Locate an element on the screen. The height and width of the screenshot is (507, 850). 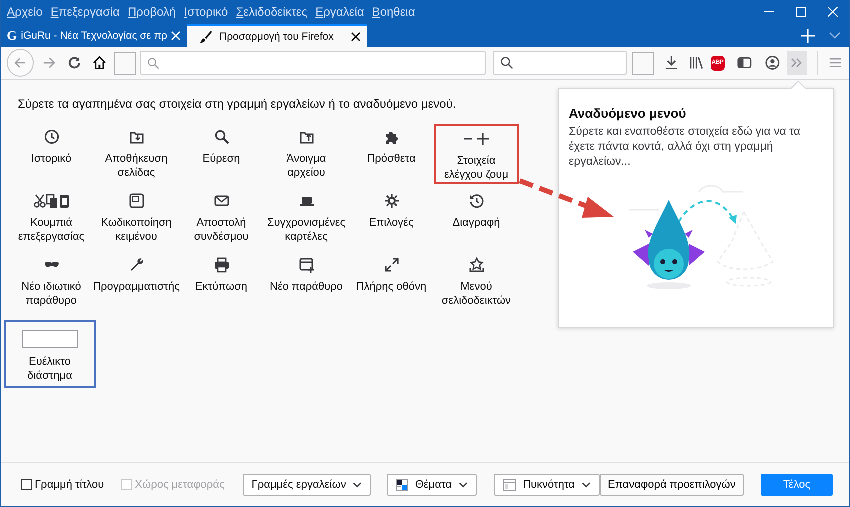
palette-item: Μενού σελιδοδεικτών is located at coordinates (476, 282).